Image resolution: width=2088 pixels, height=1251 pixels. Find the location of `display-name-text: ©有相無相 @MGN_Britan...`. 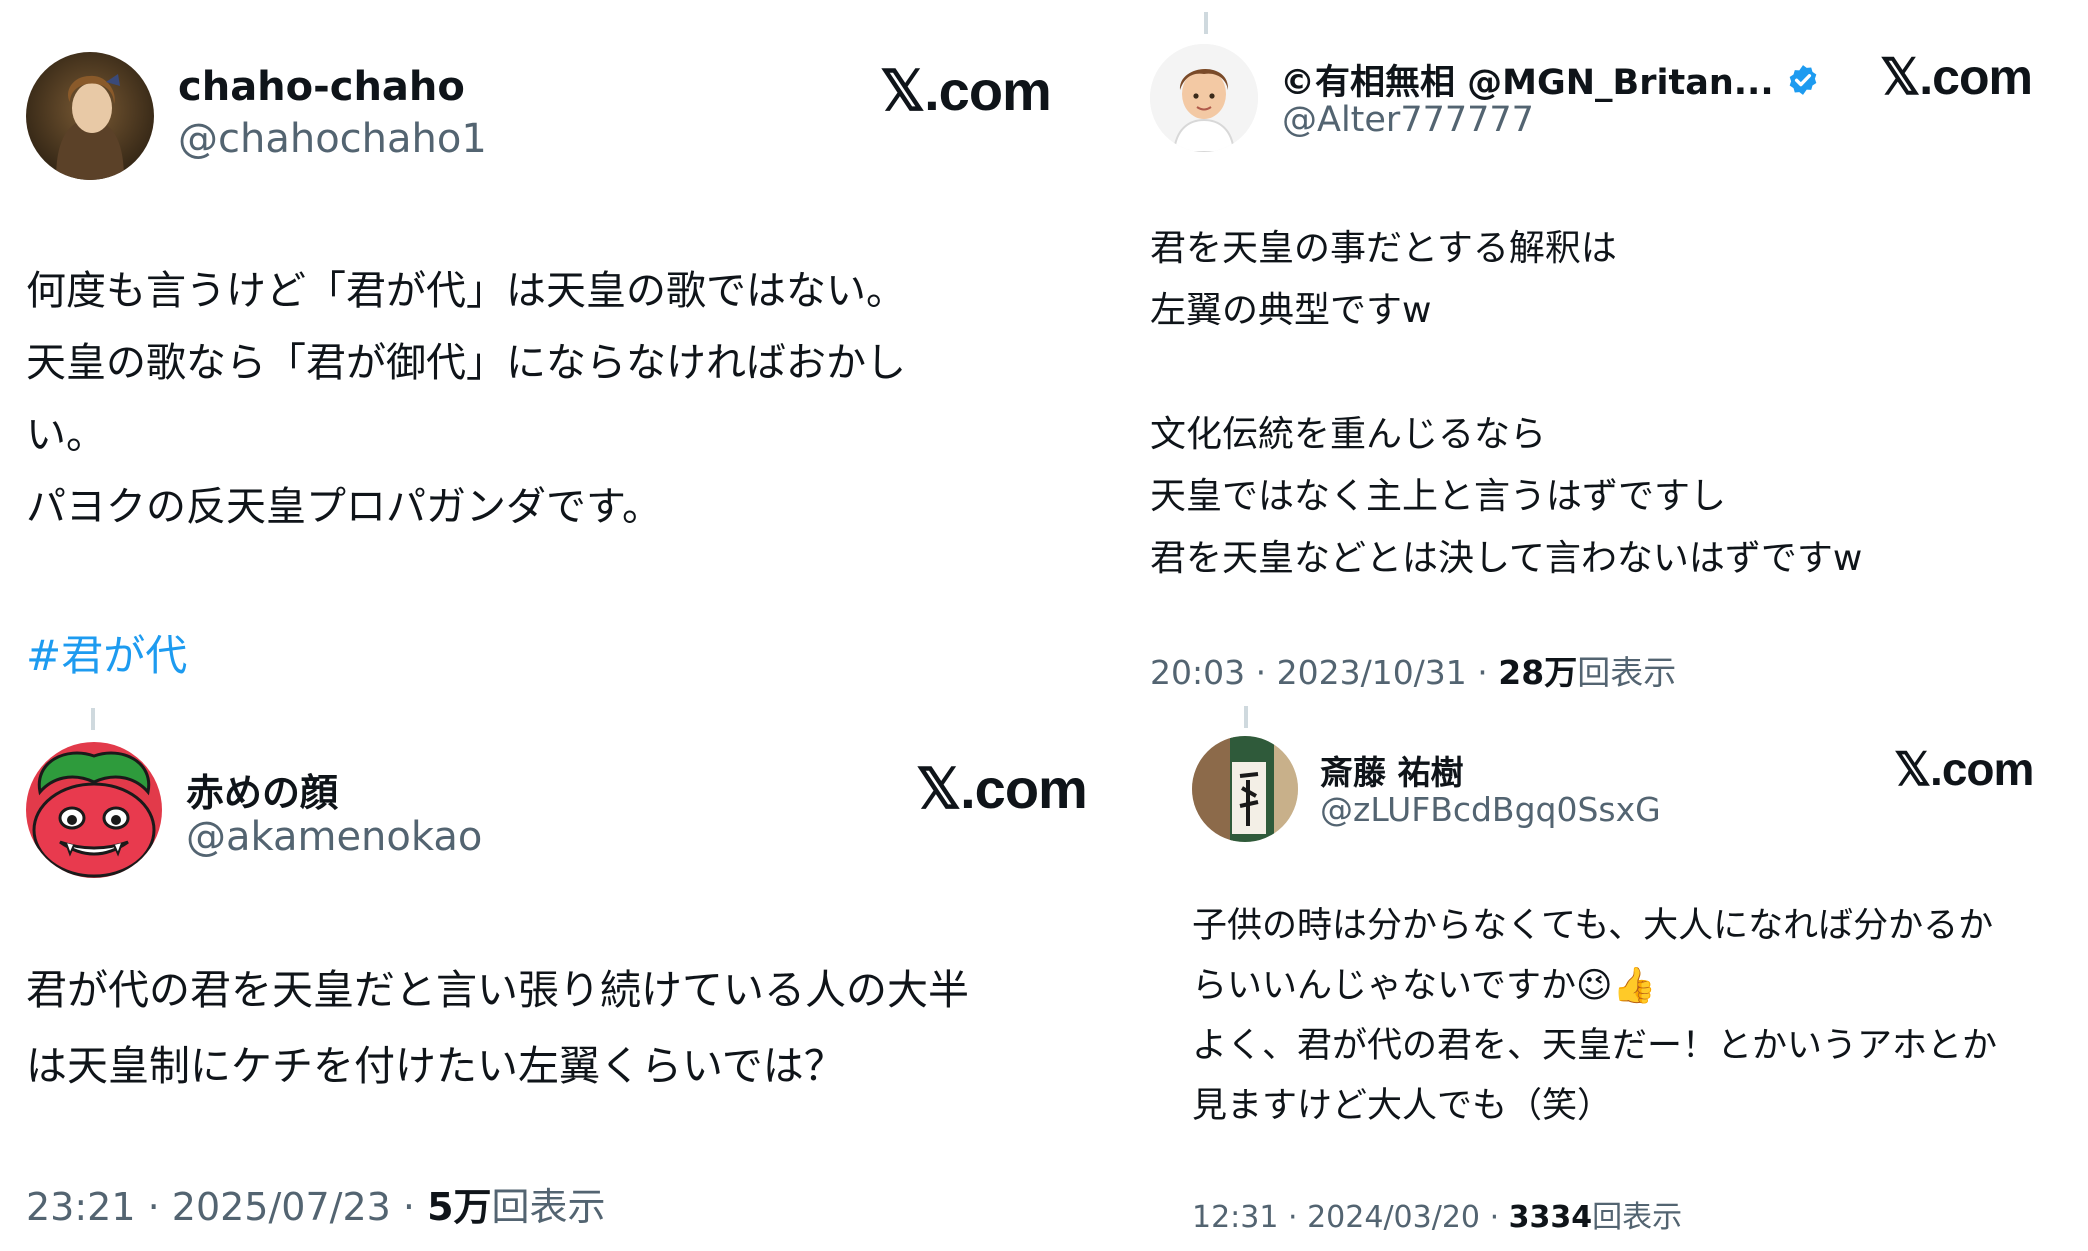

display-name-text: ©有相無相 @MGN_Britan... is located at coordinates (1527, 83).